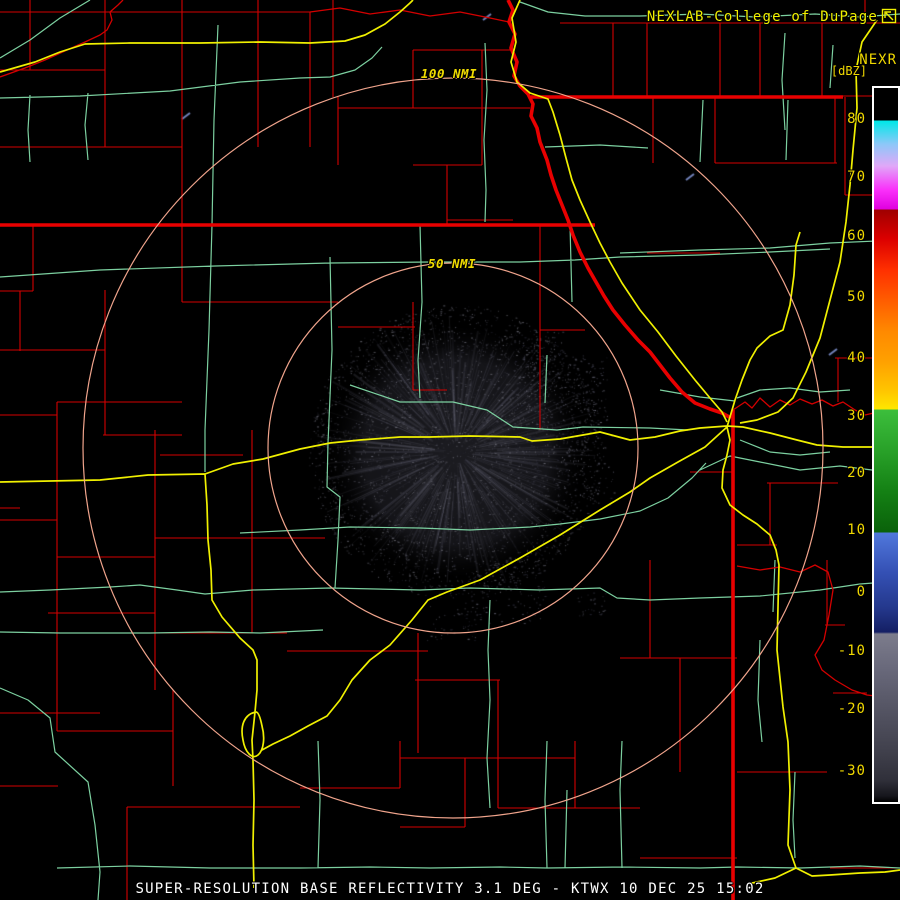  Describe the element at coordinates (848, 71) in the screenshot. I see `colorbar-unit-label: [dBZ]` at that location.